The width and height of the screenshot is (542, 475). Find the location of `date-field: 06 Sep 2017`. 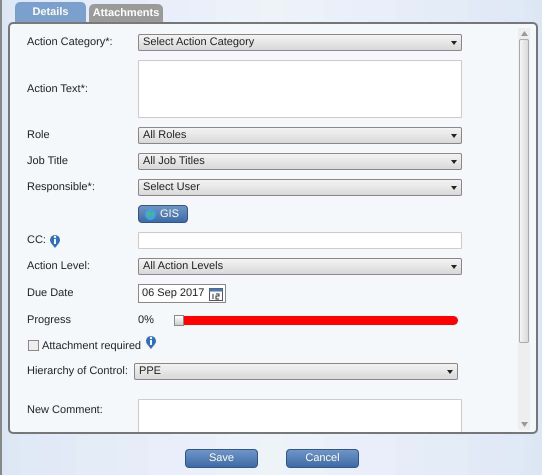

date-field: 06 Sep 2017 is located at coordinates (182, 293).